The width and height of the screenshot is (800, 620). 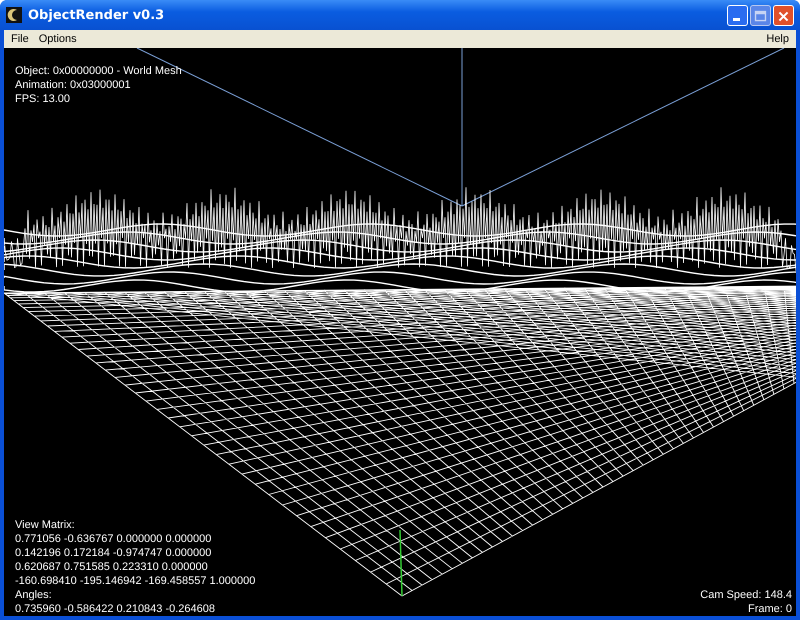 What do you see at coordinates (20, 39) in the screenshot?
I see `menu-item: File` at bounding box center [20, 39].